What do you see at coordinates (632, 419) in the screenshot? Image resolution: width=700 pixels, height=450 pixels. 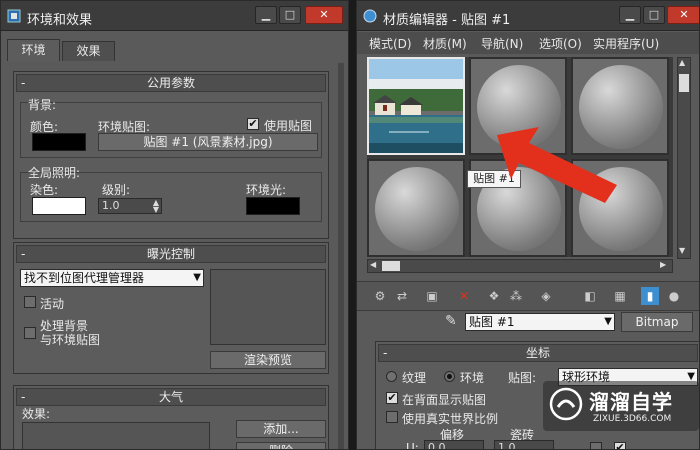 I see `watermark-url: ZIXUE.3D66.COM` at bounding box center [632, 419].